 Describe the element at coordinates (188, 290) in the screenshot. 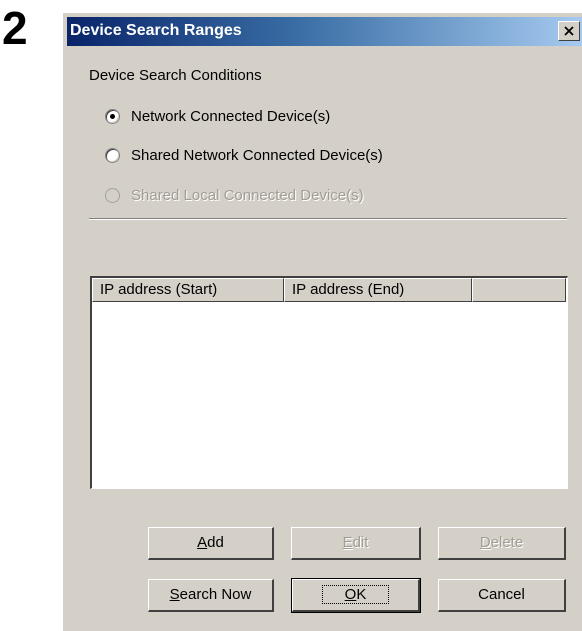

I see `column-header-ip-start: IP address (Start)` at that location.